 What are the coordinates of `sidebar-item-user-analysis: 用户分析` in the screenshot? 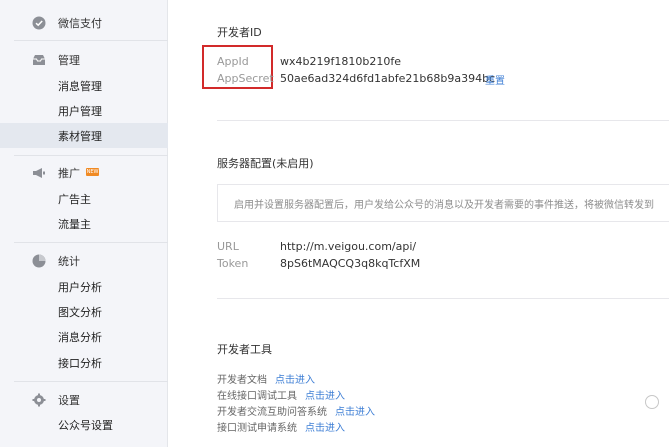 It's located at (84, 286).